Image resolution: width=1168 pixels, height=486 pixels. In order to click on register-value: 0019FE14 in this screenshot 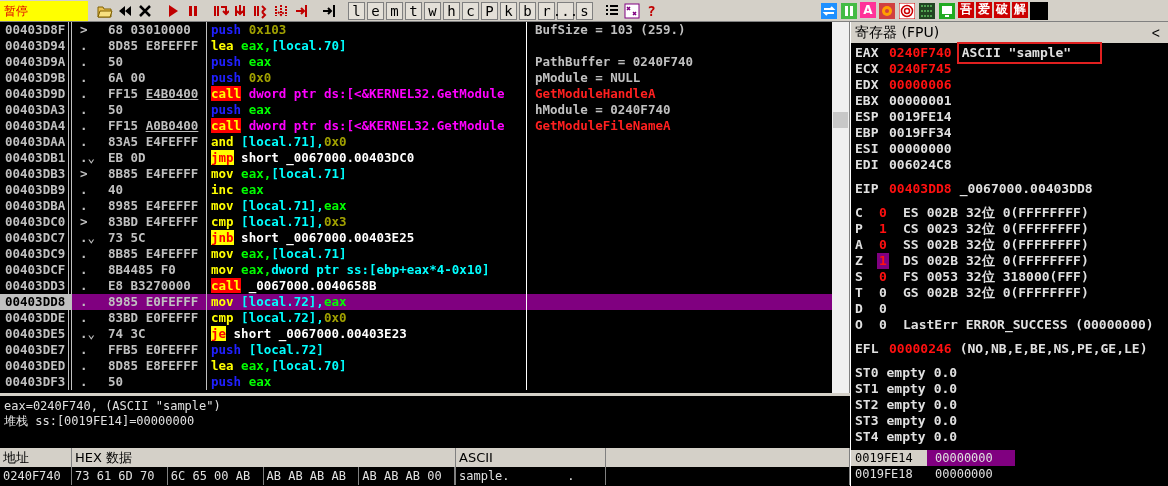, I will do `click(920, 117)`.